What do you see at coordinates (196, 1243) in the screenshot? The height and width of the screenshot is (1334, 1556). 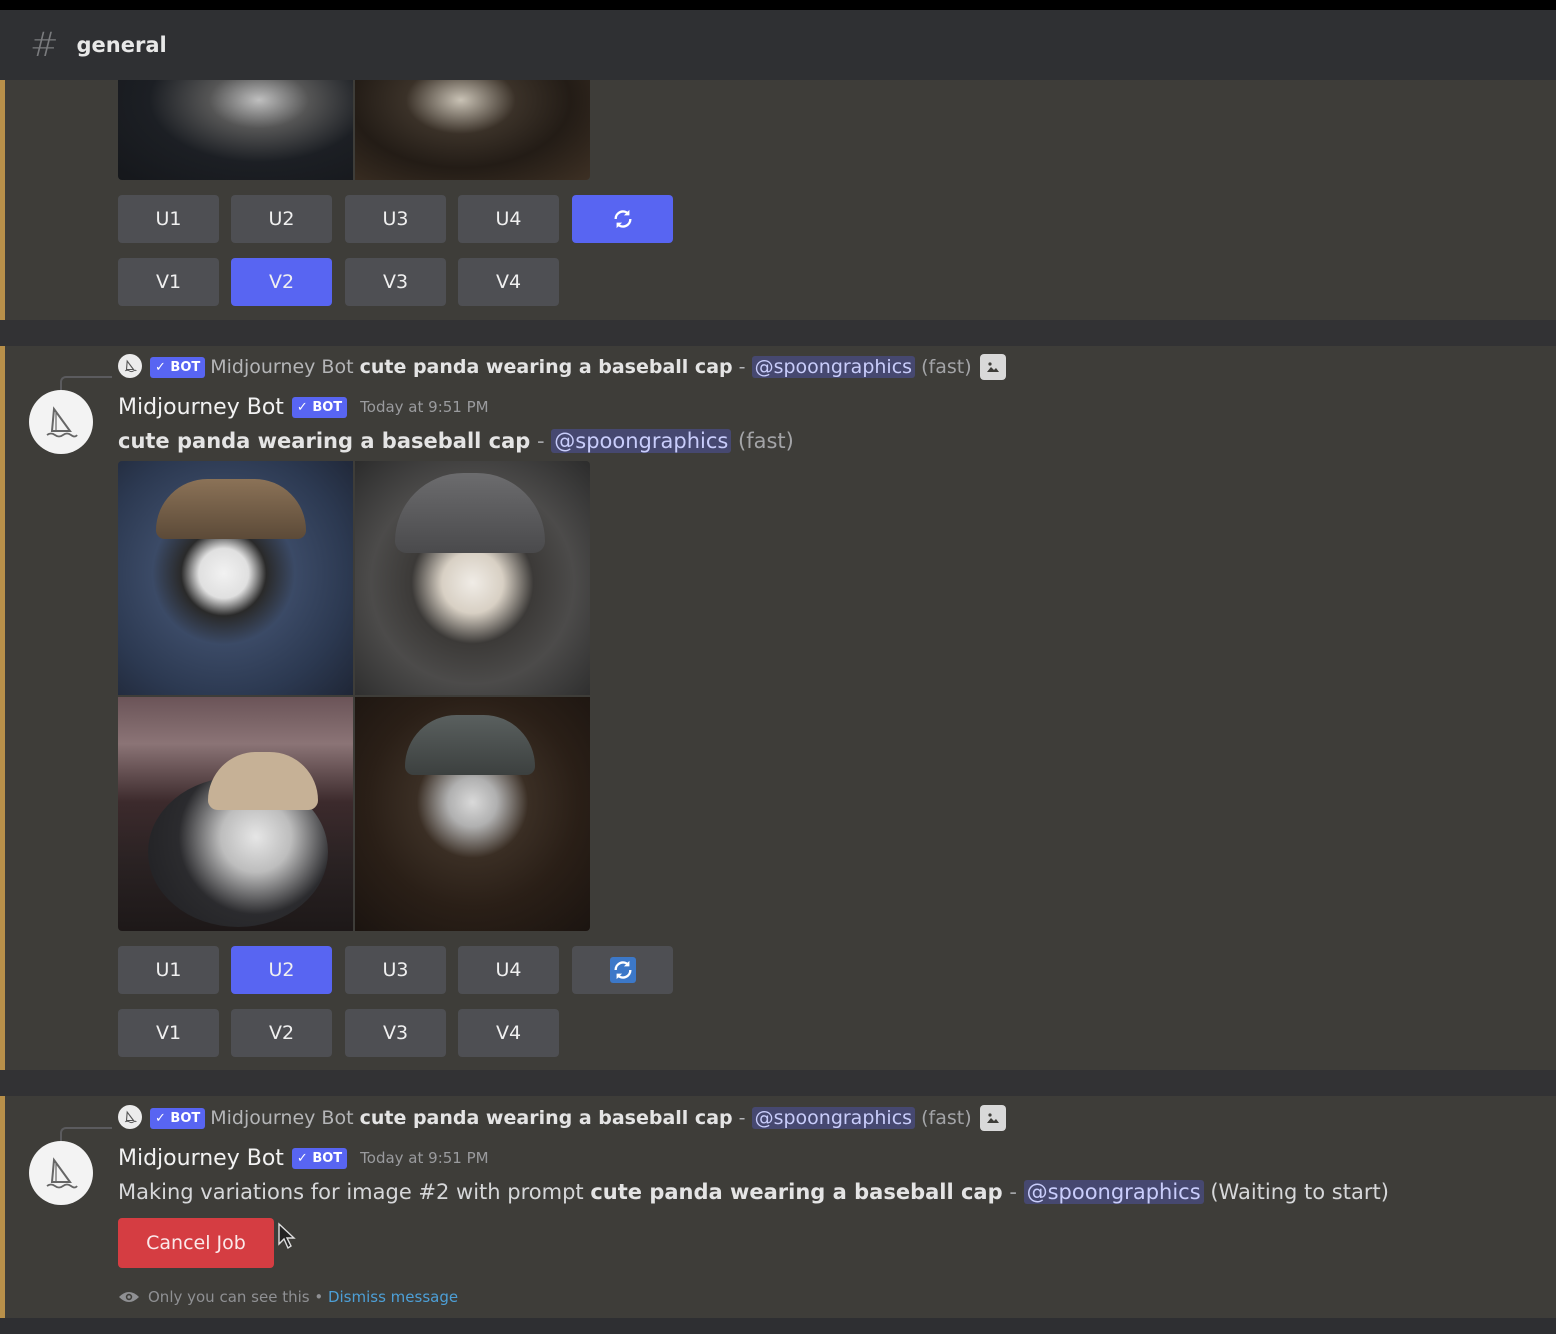 I see `cancel-job-button: Cancel Job` at bounding box center [196, 1243].